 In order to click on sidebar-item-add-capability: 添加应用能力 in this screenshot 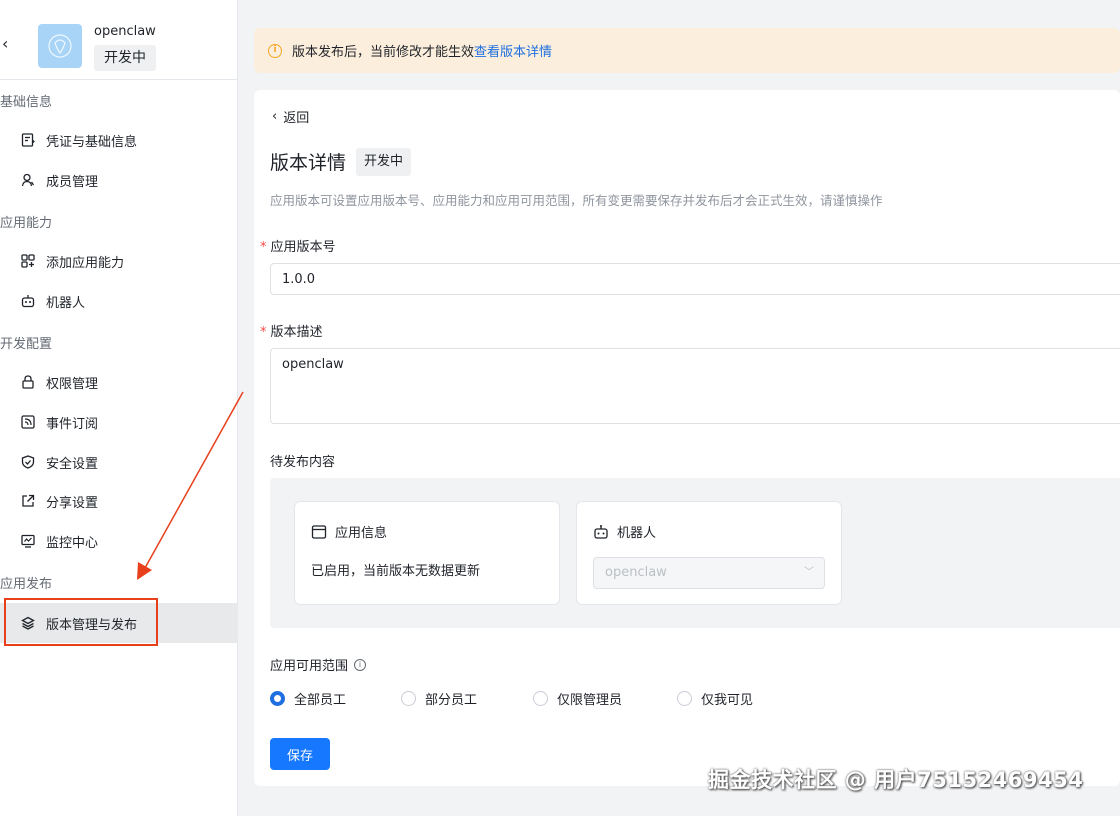, I will do `click(119, 261)`.